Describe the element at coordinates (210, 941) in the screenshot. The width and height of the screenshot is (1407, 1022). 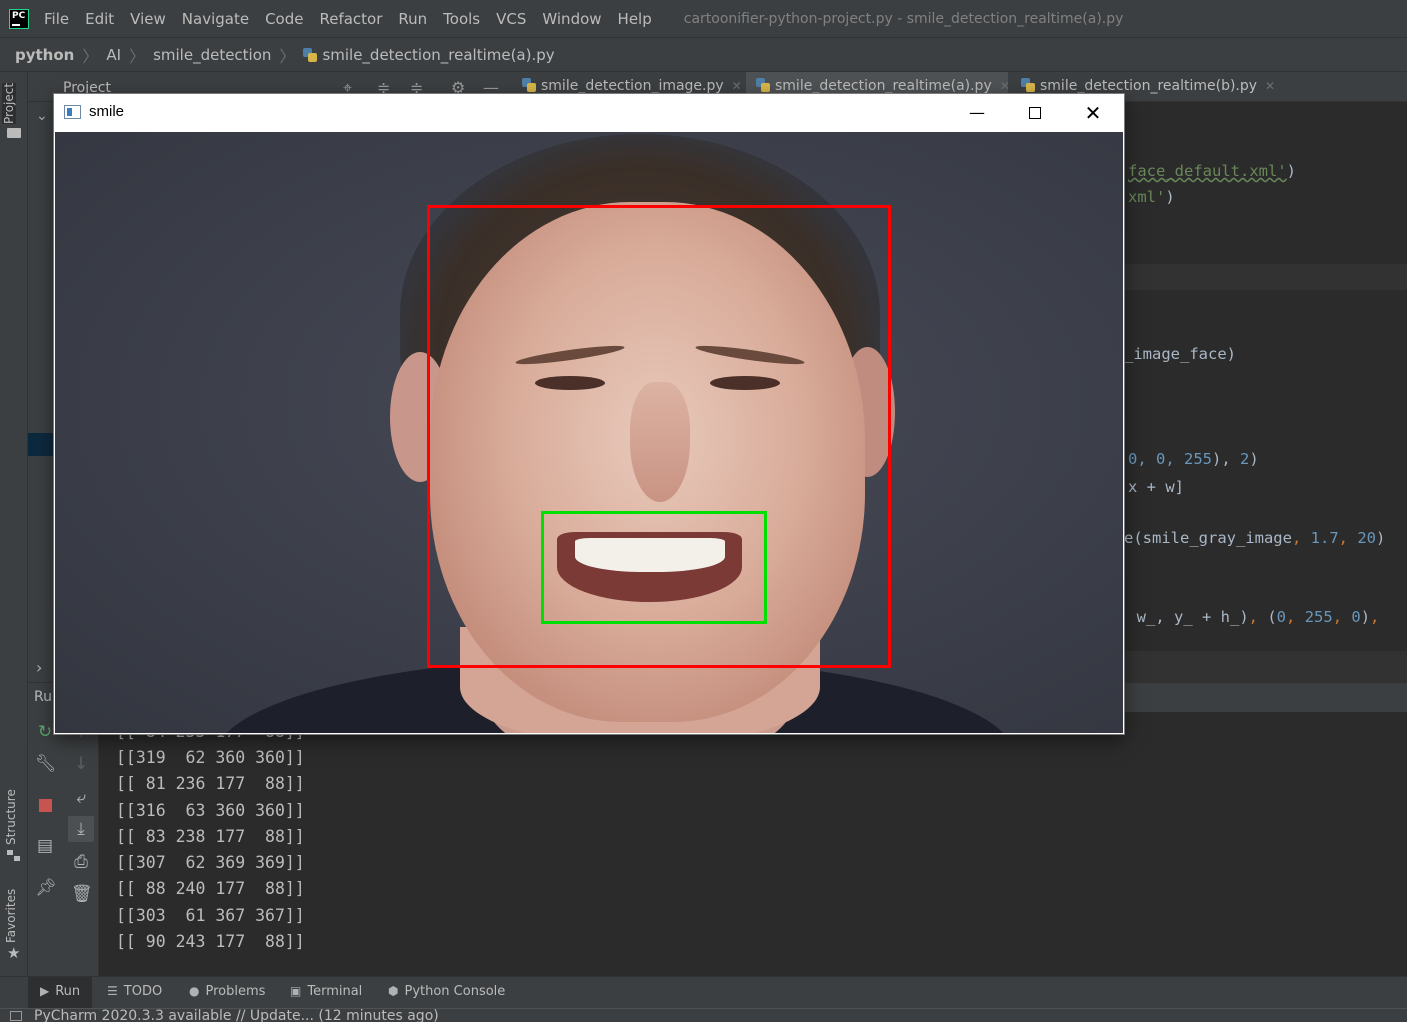
I see `console-line: [[ 90 243 177 88]]` at that location.